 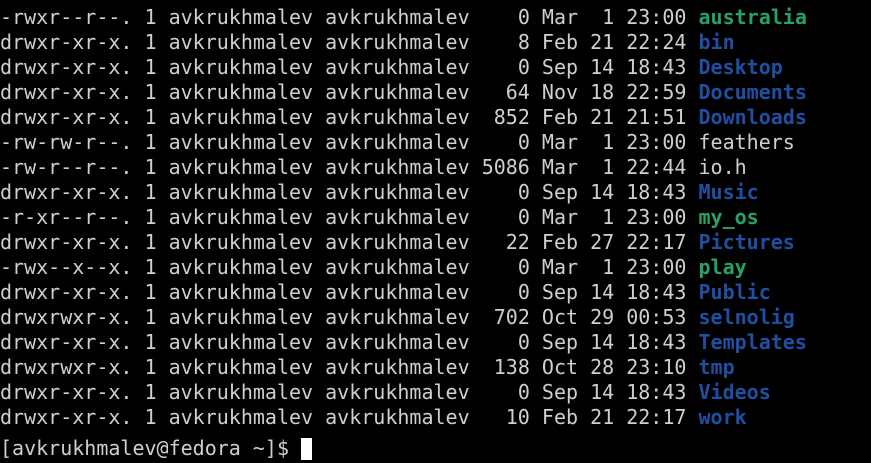 What do you see at coordinates (734, 292) in the screenshot?
I see `file-name: Public` at bounding box center [734, 292].